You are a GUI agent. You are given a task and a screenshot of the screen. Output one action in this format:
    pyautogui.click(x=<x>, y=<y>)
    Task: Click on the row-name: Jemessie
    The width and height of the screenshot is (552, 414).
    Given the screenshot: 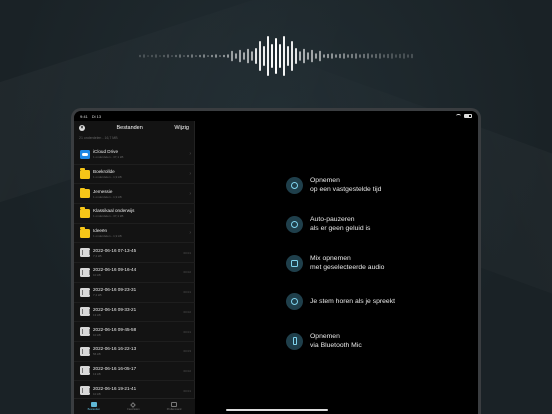 What is the action you would take?
    pyautogui.click(x=103, y=191)
    